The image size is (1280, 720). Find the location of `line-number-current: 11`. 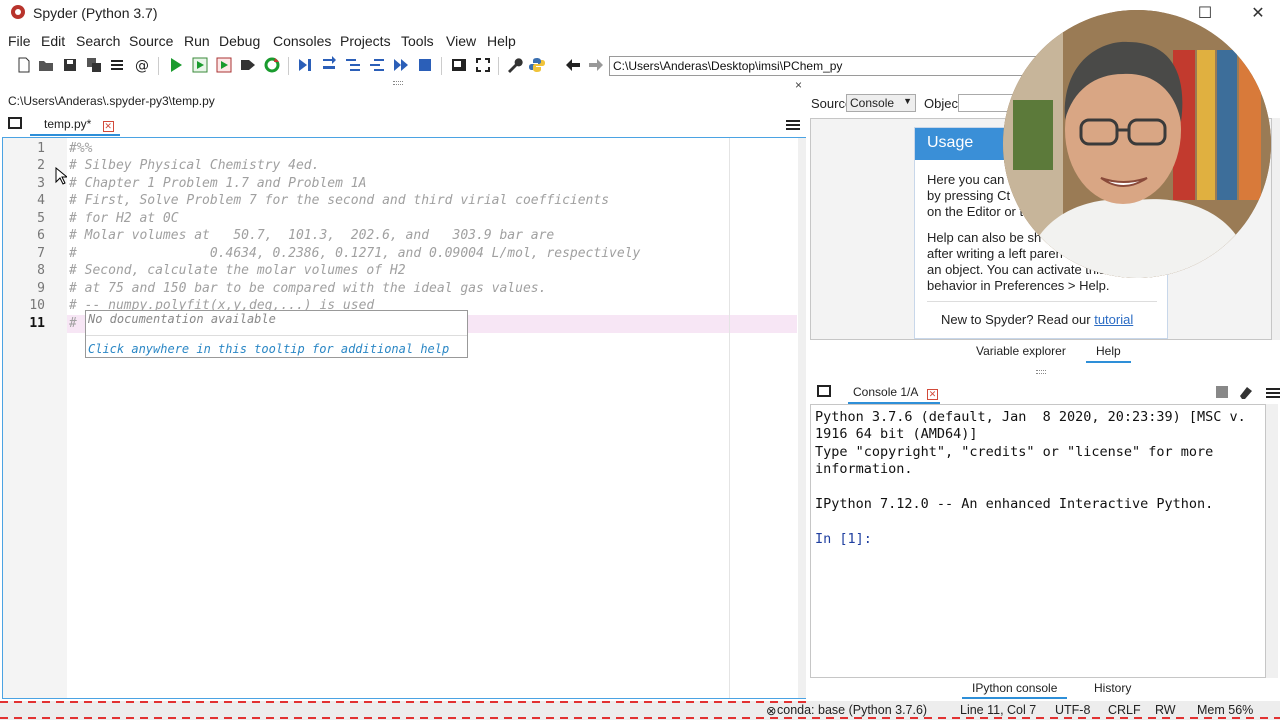

line-number-current: 11 is located at coordinates (37, 323).